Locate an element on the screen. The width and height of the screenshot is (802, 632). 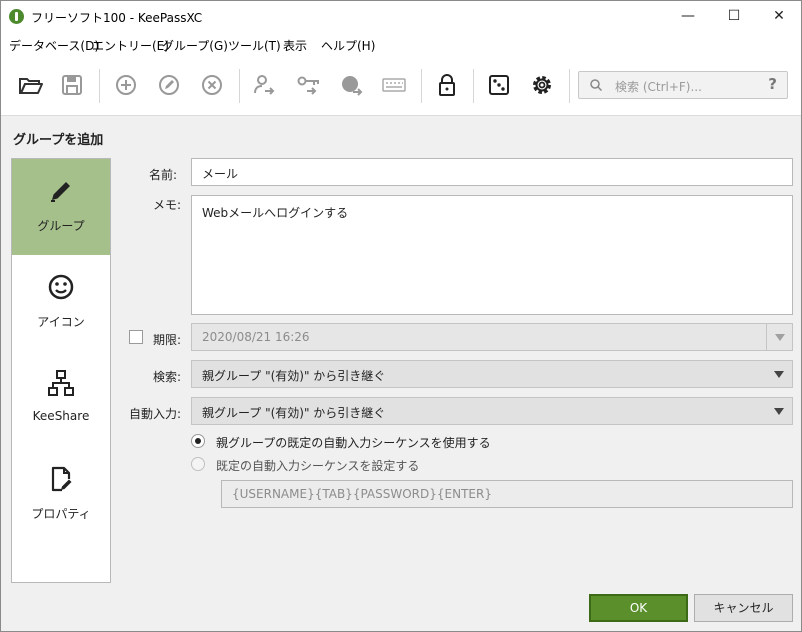
menu-database: データベース(D) is located at coordinates (54, 45).